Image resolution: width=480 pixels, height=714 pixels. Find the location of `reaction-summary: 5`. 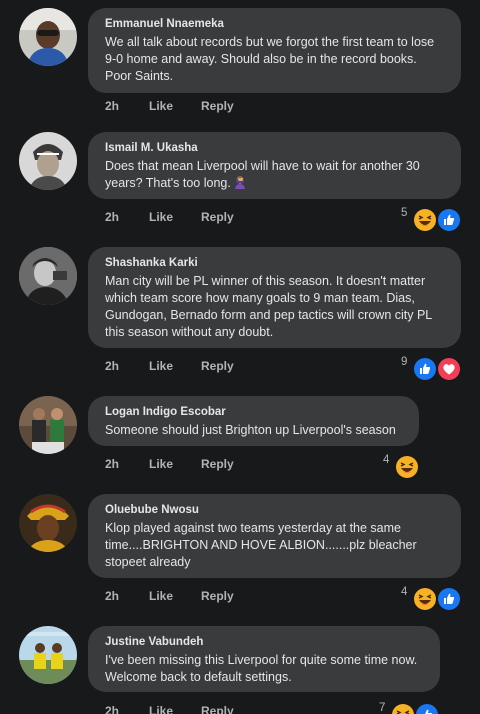

reaction-summary: 5 is located at coordinates (432, 220).